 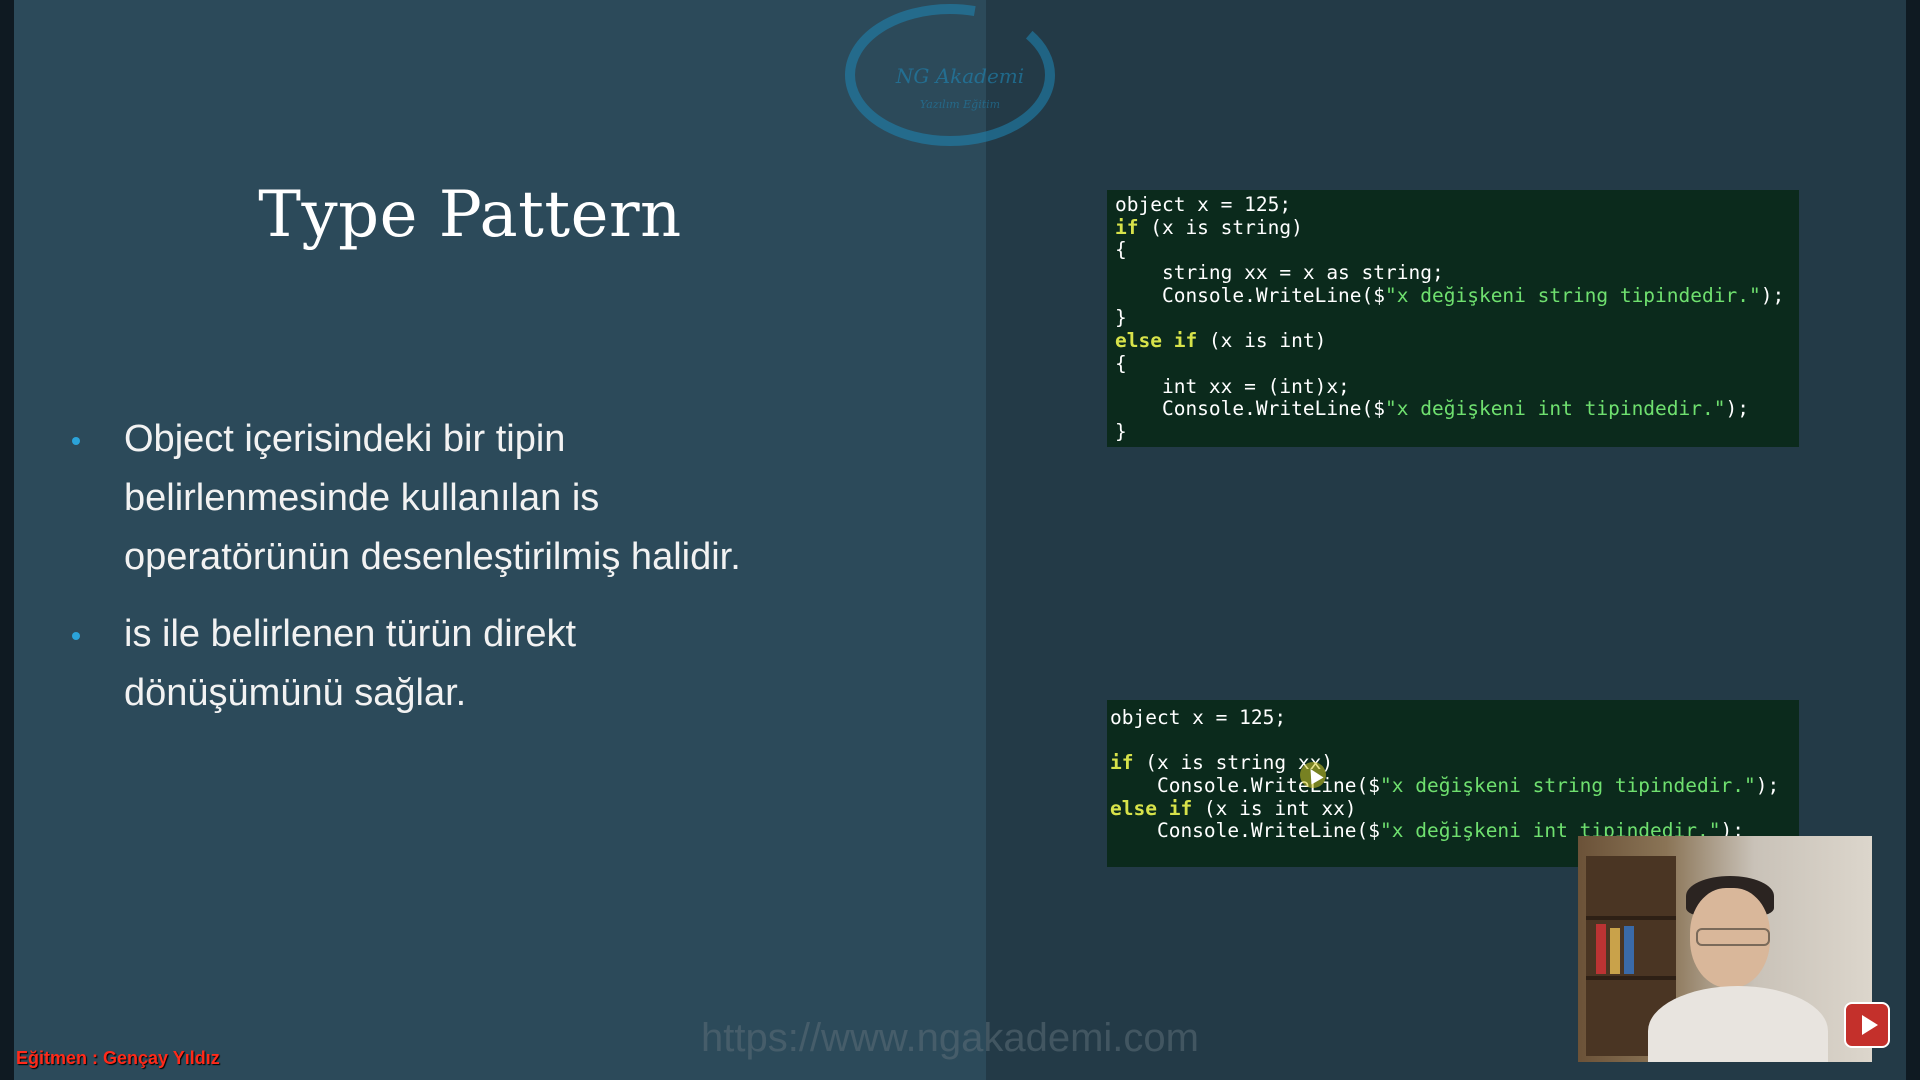 I want to click on glasses-icon, so click(x=1733, y=937).